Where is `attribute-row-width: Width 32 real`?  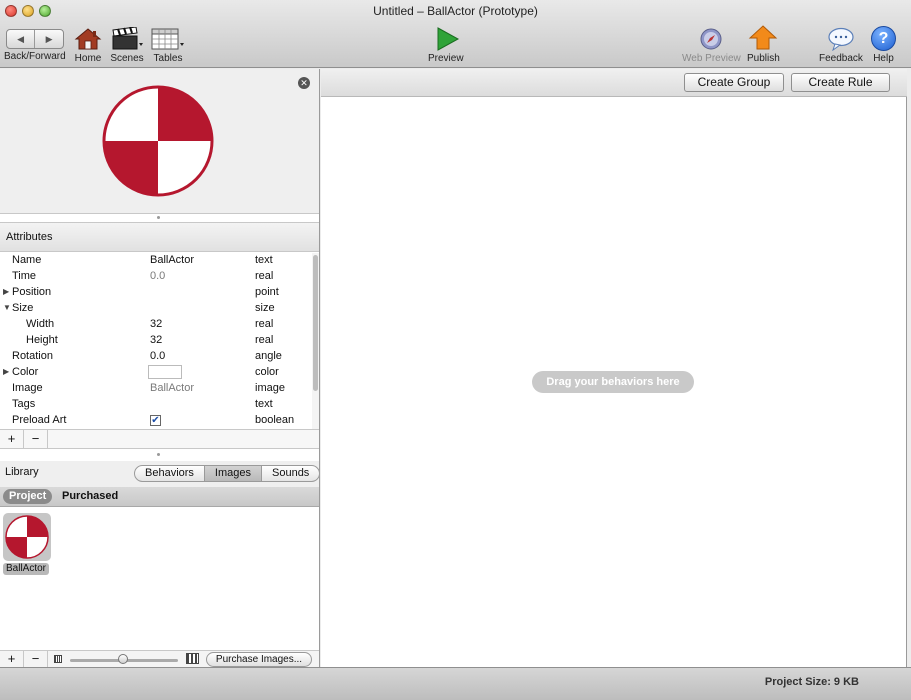 attribute-row-width: Width 32 real is located at coordinates (156, 325).